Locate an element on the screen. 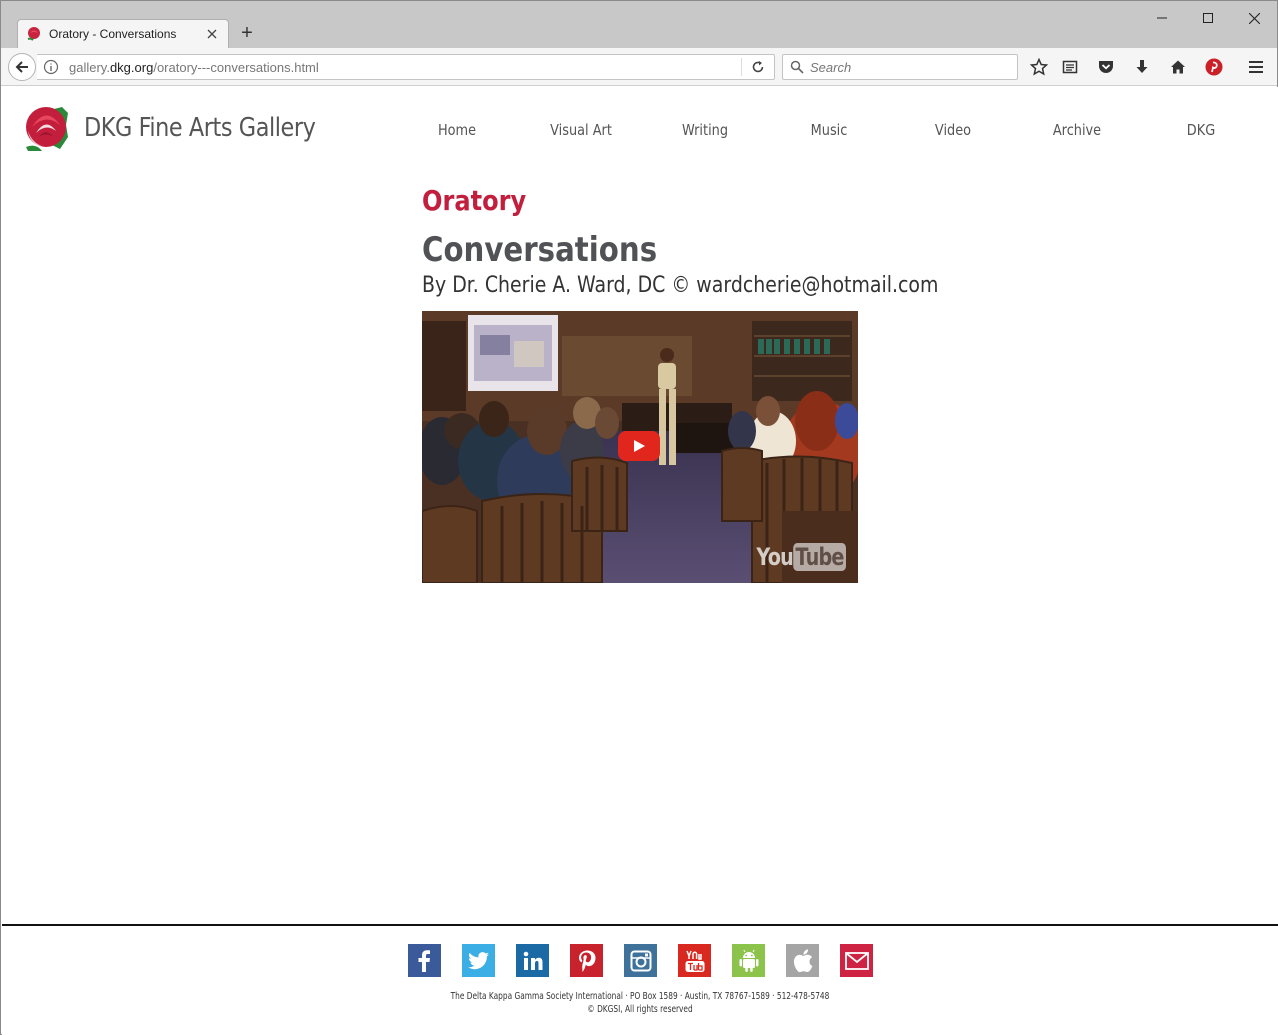 The height and width of the screenshot is (1035, 1278). bookmark-star-icon is located at coordinates (1039, 67).